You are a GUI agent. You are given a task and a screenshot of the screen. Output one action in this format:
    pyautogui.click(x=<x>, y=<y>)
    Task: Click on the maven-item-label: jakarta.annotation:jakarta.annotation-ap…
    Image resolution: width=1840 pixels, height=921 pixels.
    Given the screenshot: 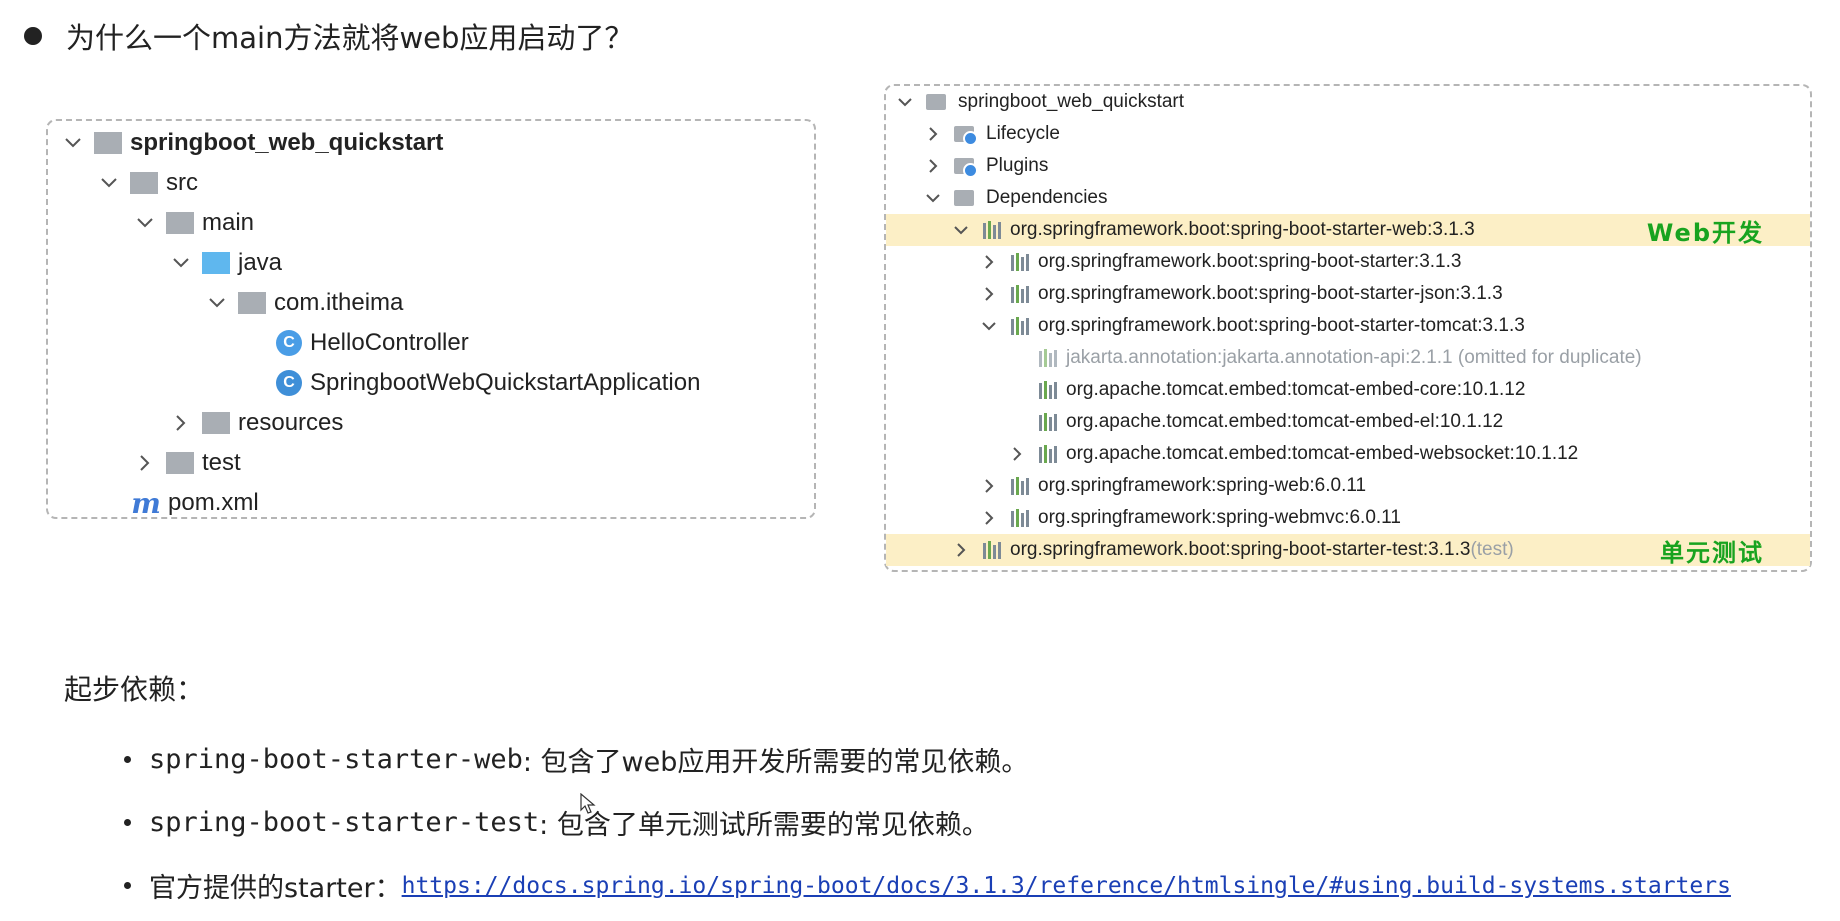 What is the action you would take?
    pyautogui.click(x=1354, y=357)
    